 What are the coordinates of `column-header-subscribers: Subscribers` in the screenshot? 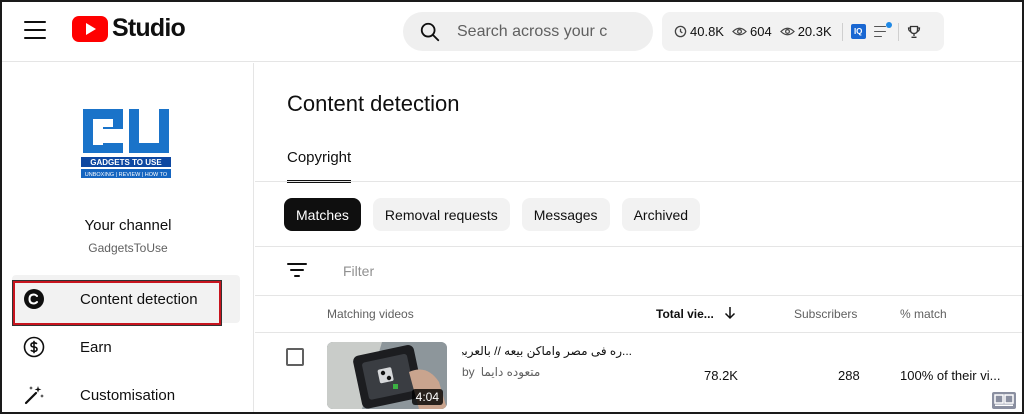 It's located at (825, 314).